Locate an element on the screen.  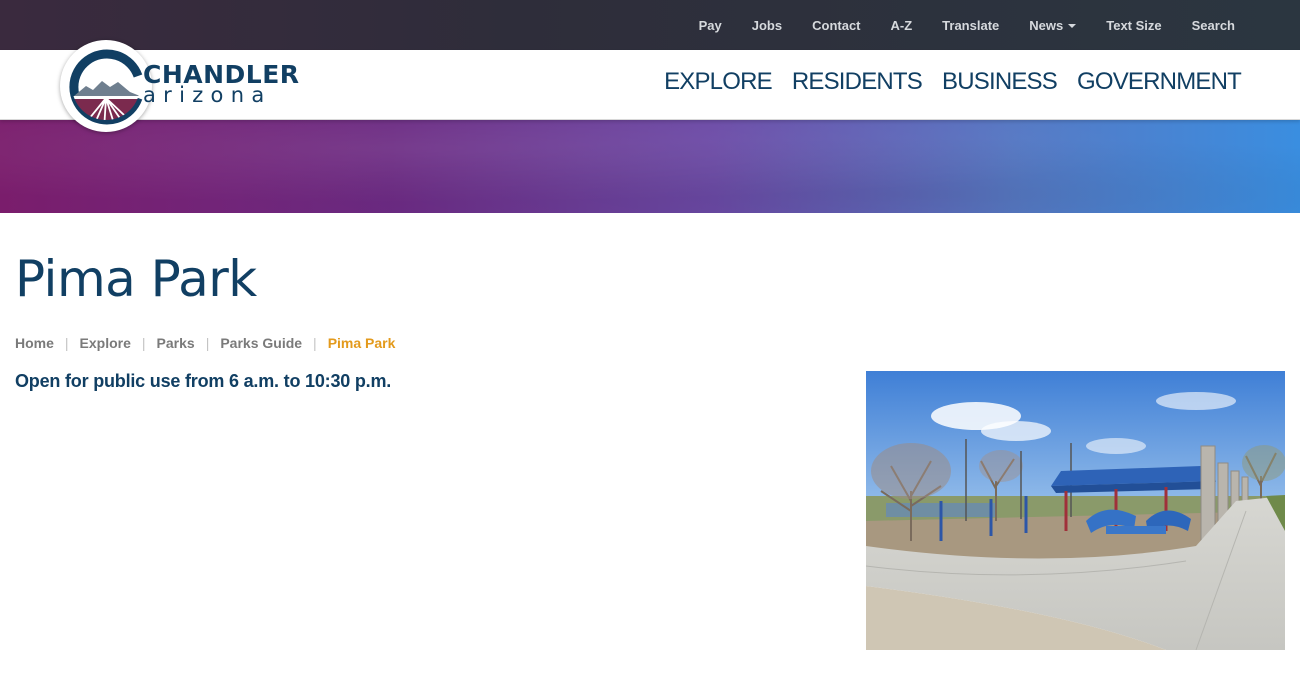
utility-link-news: News is located at coordinates (1052, 25).